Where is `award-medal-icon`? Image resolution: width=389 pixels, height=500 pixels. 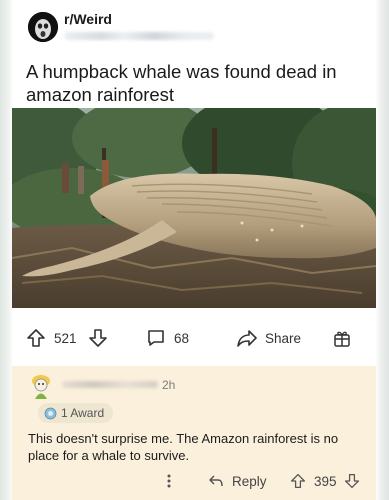
award-medal-icon is located at coordinates (50, 413).